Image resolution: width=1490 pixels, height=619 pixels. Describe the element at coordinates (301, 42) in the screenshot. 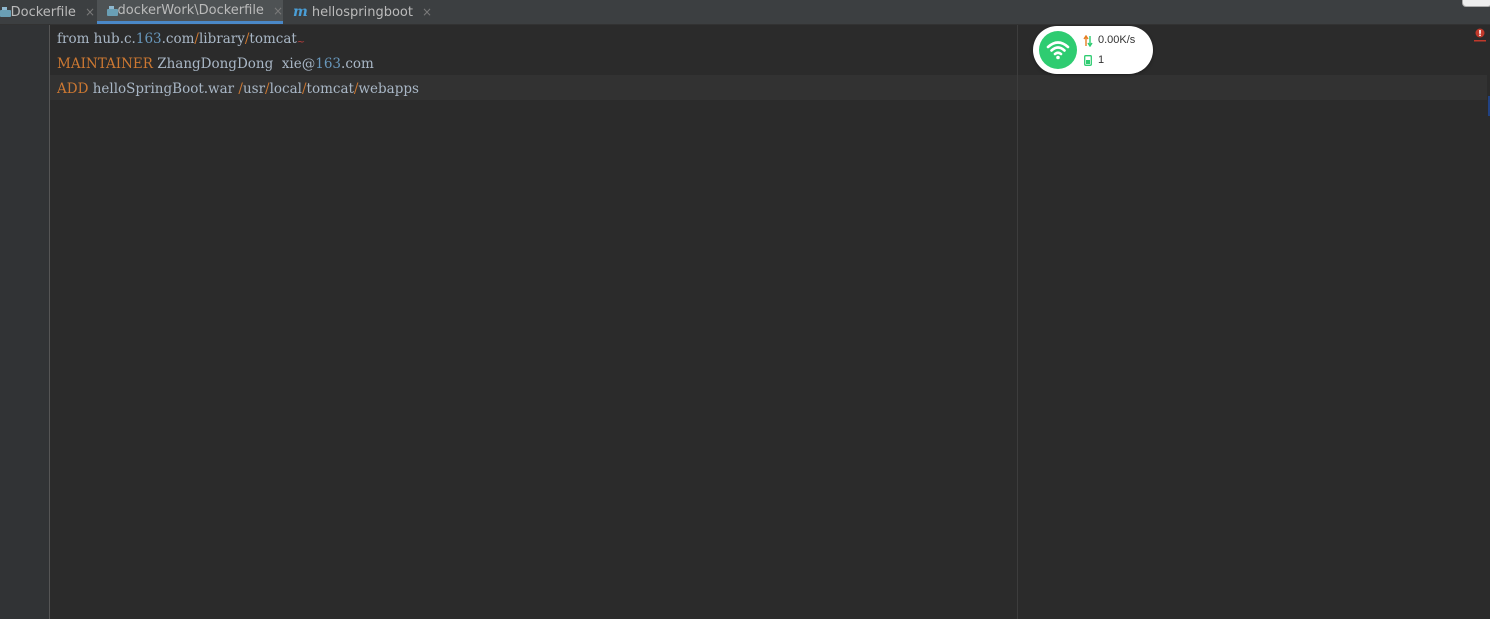

I see `error-squiggle: ~` at that location.